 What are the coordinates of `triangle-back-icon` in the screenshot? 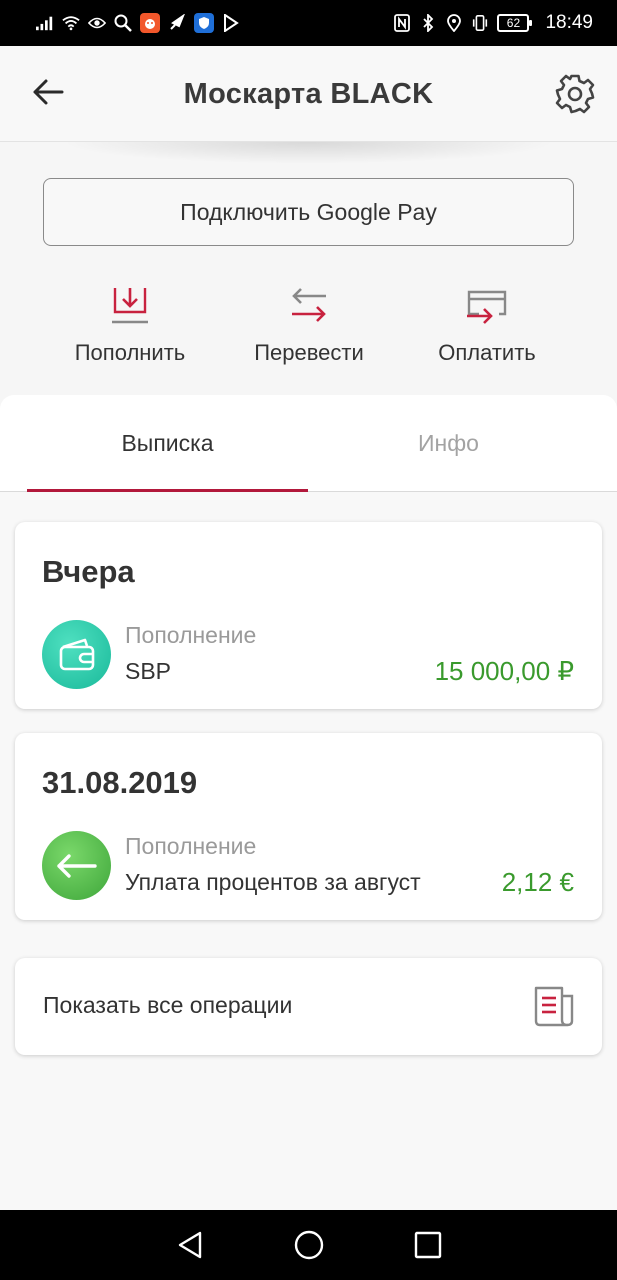 It's located at (189, 1245).